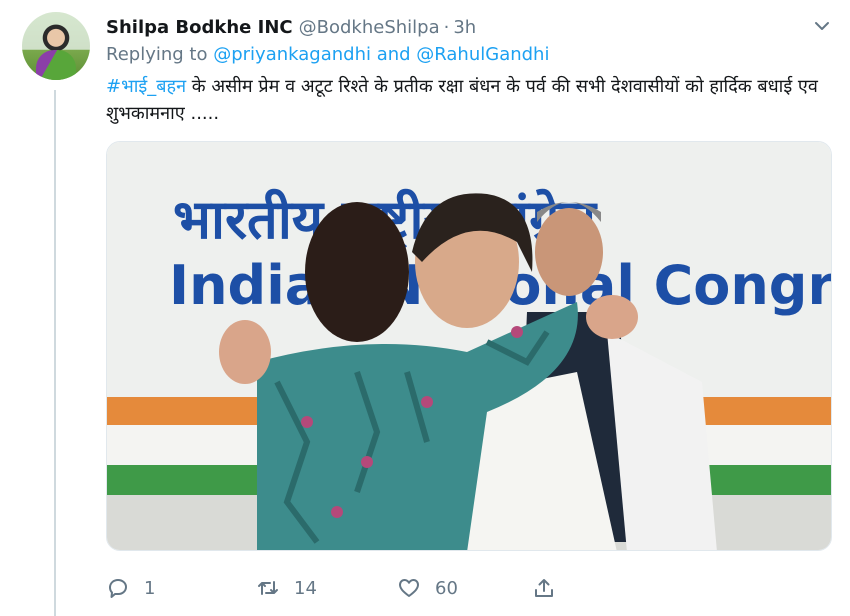  What do you see at coordinates (326, 588) in the screenshot?
I see `retweet-button: 14` at bounding box center [326, 588].